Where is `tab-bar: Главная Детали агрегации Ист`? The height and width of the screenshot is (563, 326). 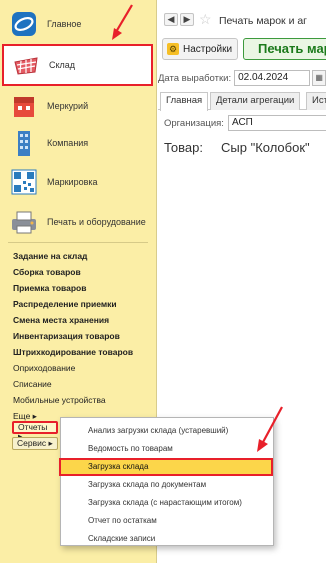 tab-bar: Главная Детали агрегации Ист is located at coordinates (242, 101).